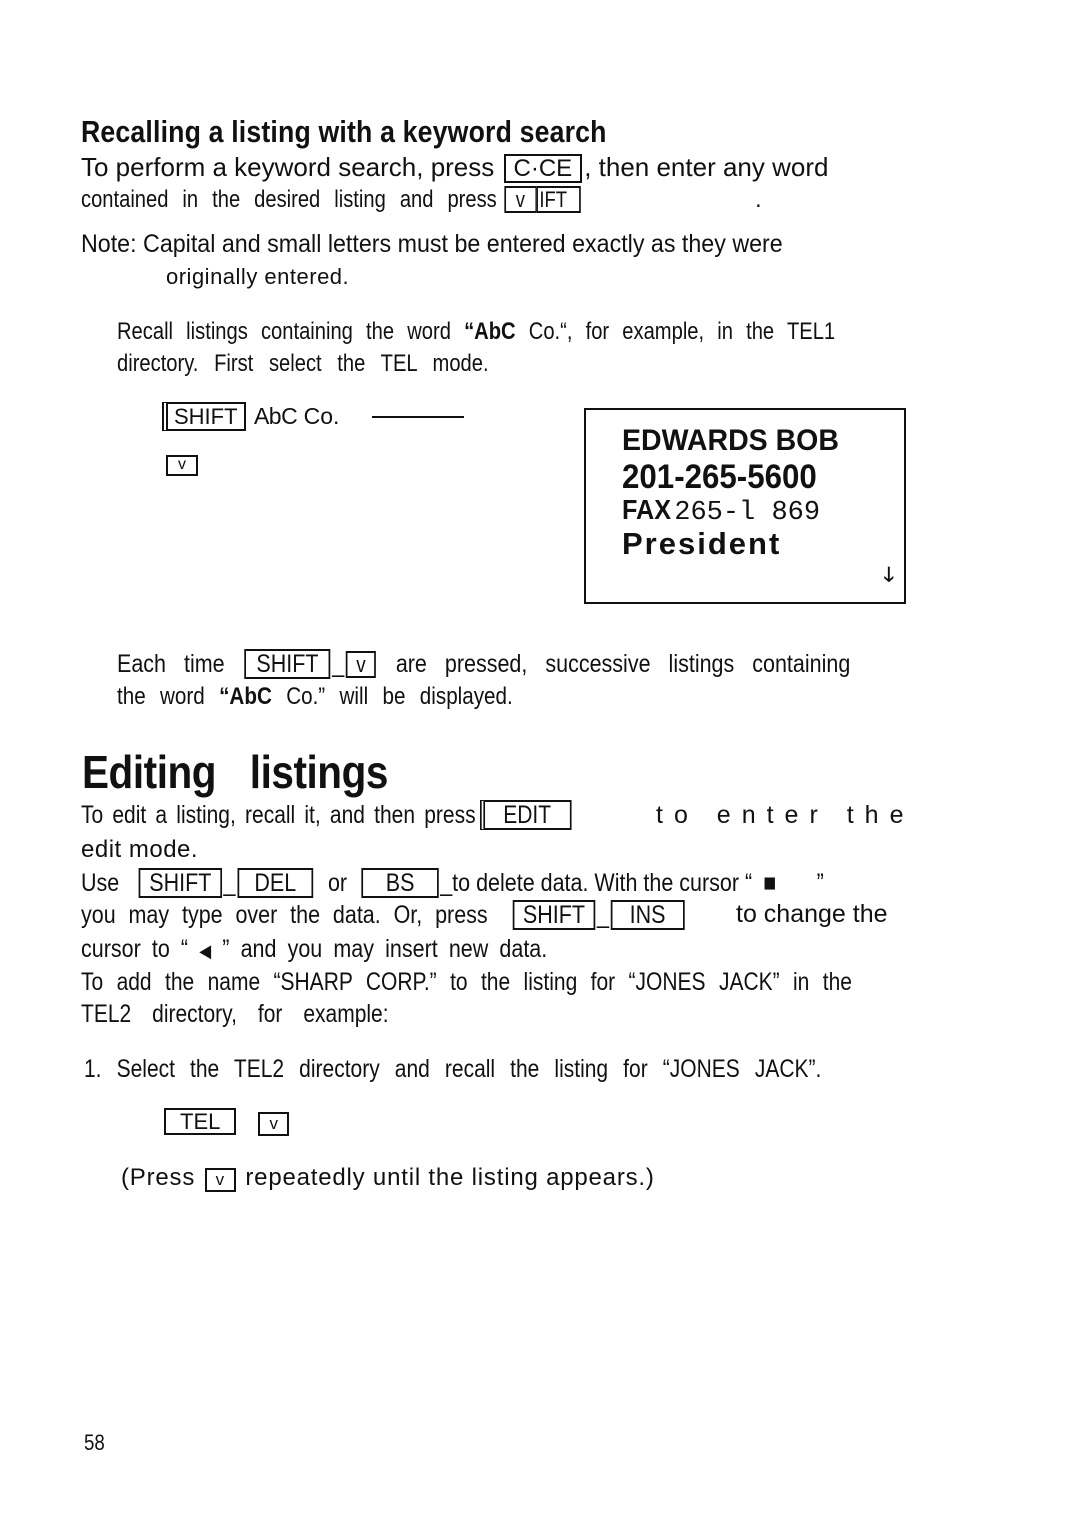 Image resolution: width=1080 pixels, height=1514 pixels. What do you see at coordinates (258, 276) in the screenshot?
I see `note-line2: originally entered.` at bounding box center [258, 276].